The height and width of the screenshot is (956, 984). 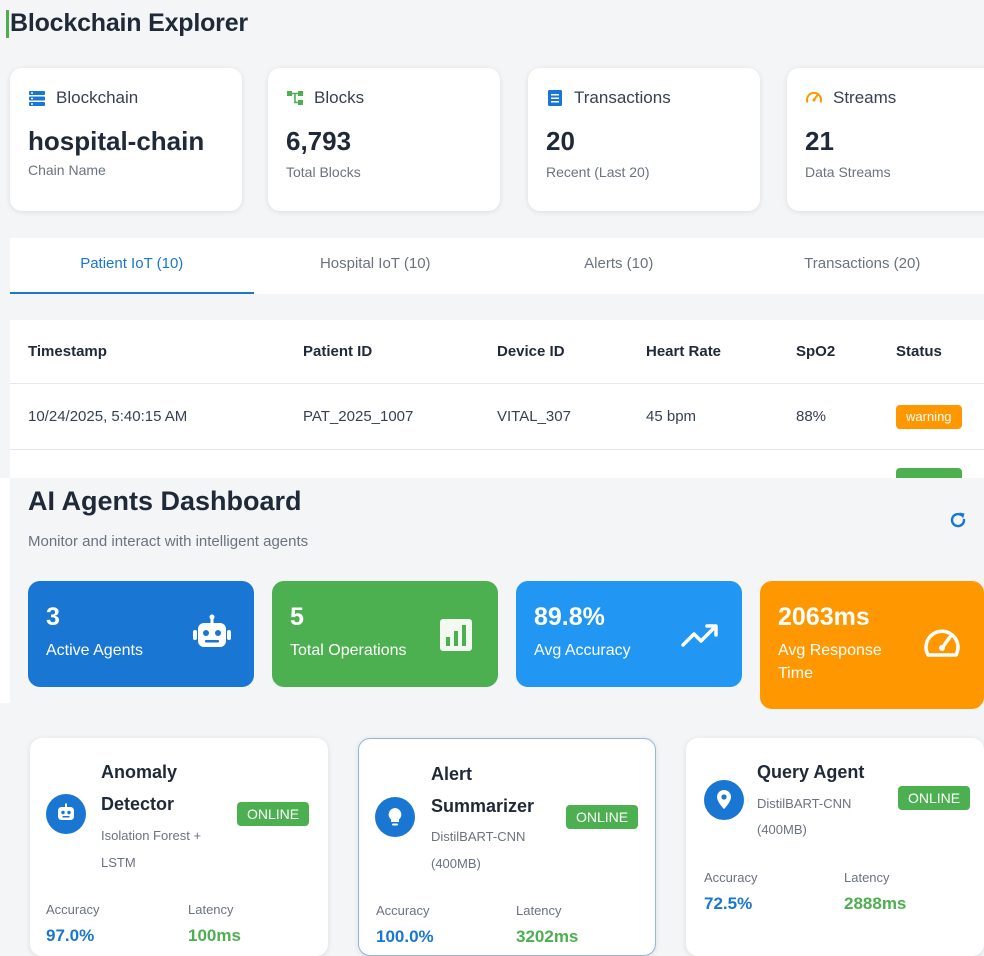 I want to click on document-icon, so click(x=555, y=98).